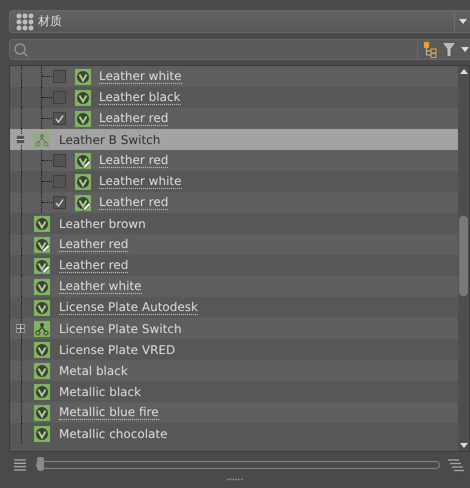 Image resolution: width=470 pixels, height=488 pixels. I want to click on scrollbar, so click(463, 258).